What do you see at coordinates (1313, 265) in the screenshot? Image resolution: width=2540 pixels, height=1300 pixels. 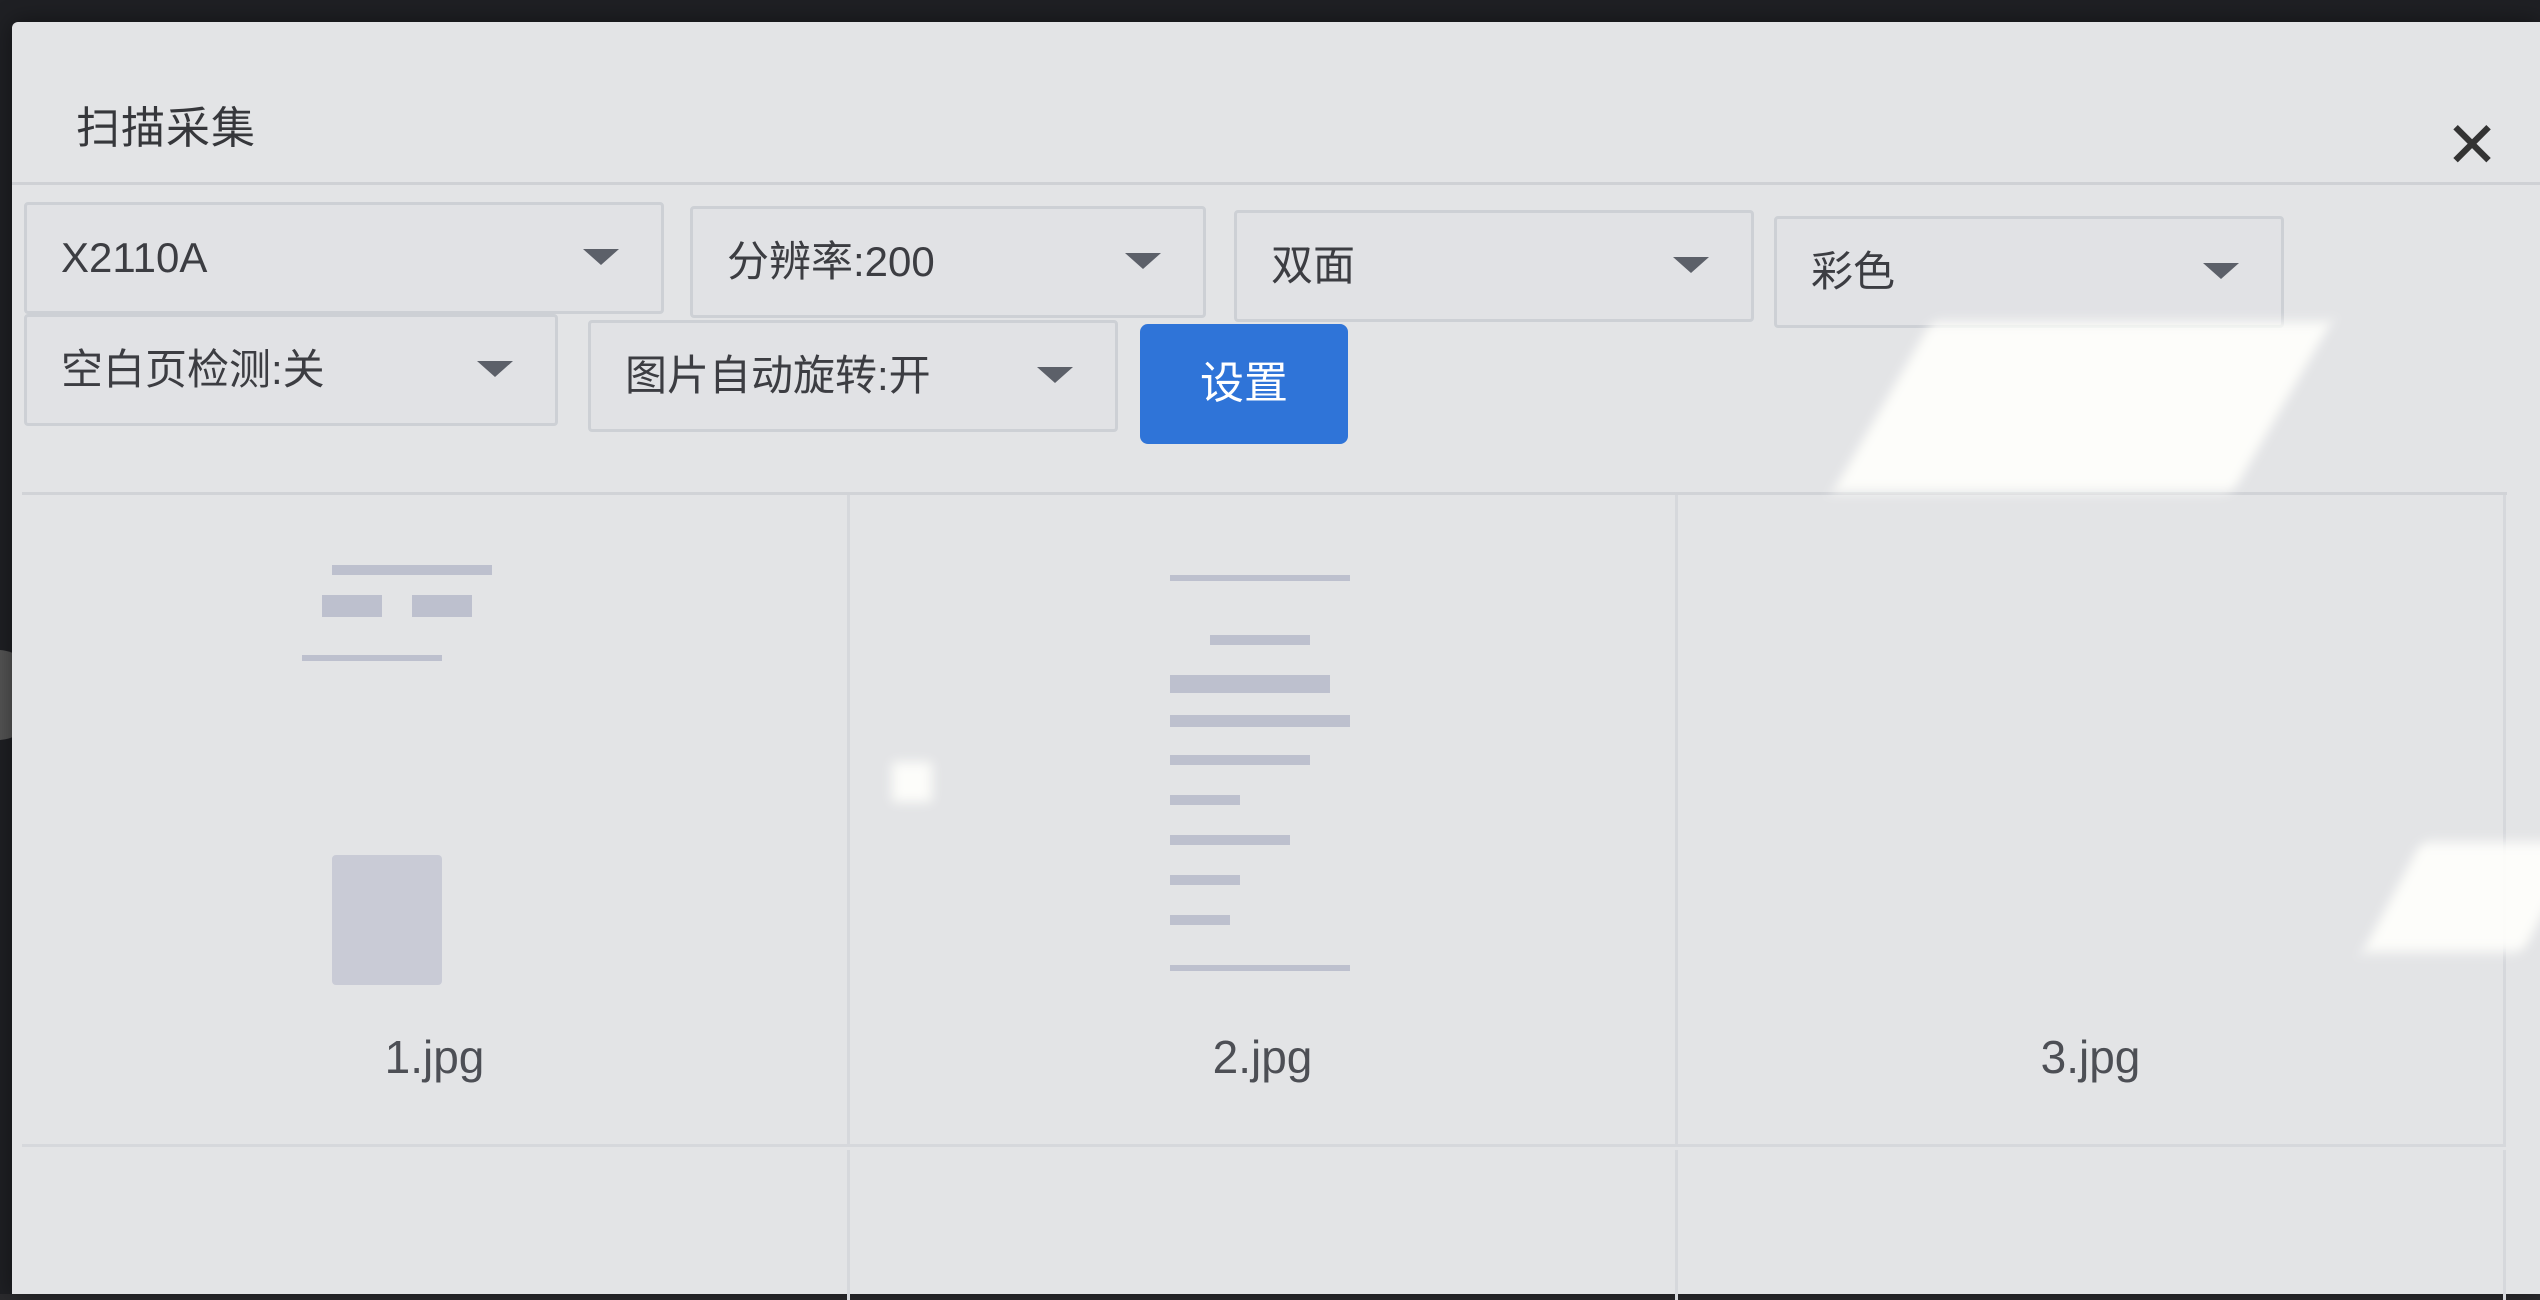 I see `duplex-select-value: 双面` at bounding box center [1313, 265].